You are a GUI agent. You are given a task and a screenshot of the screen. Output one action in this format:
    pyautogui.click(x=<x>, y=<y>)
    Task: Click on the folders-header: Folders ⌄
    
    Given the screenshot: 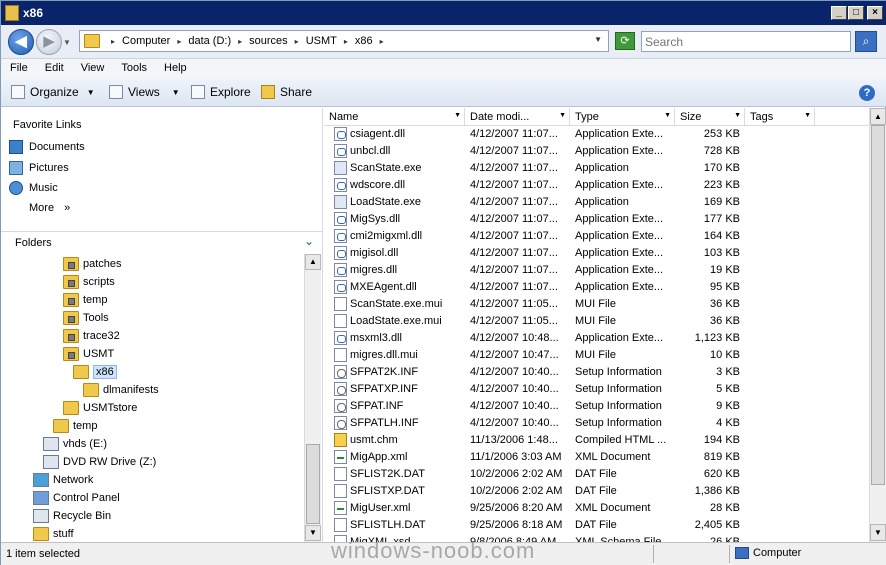 What is the action you would take?
    pyautogui.click(x=161, y=242)
    